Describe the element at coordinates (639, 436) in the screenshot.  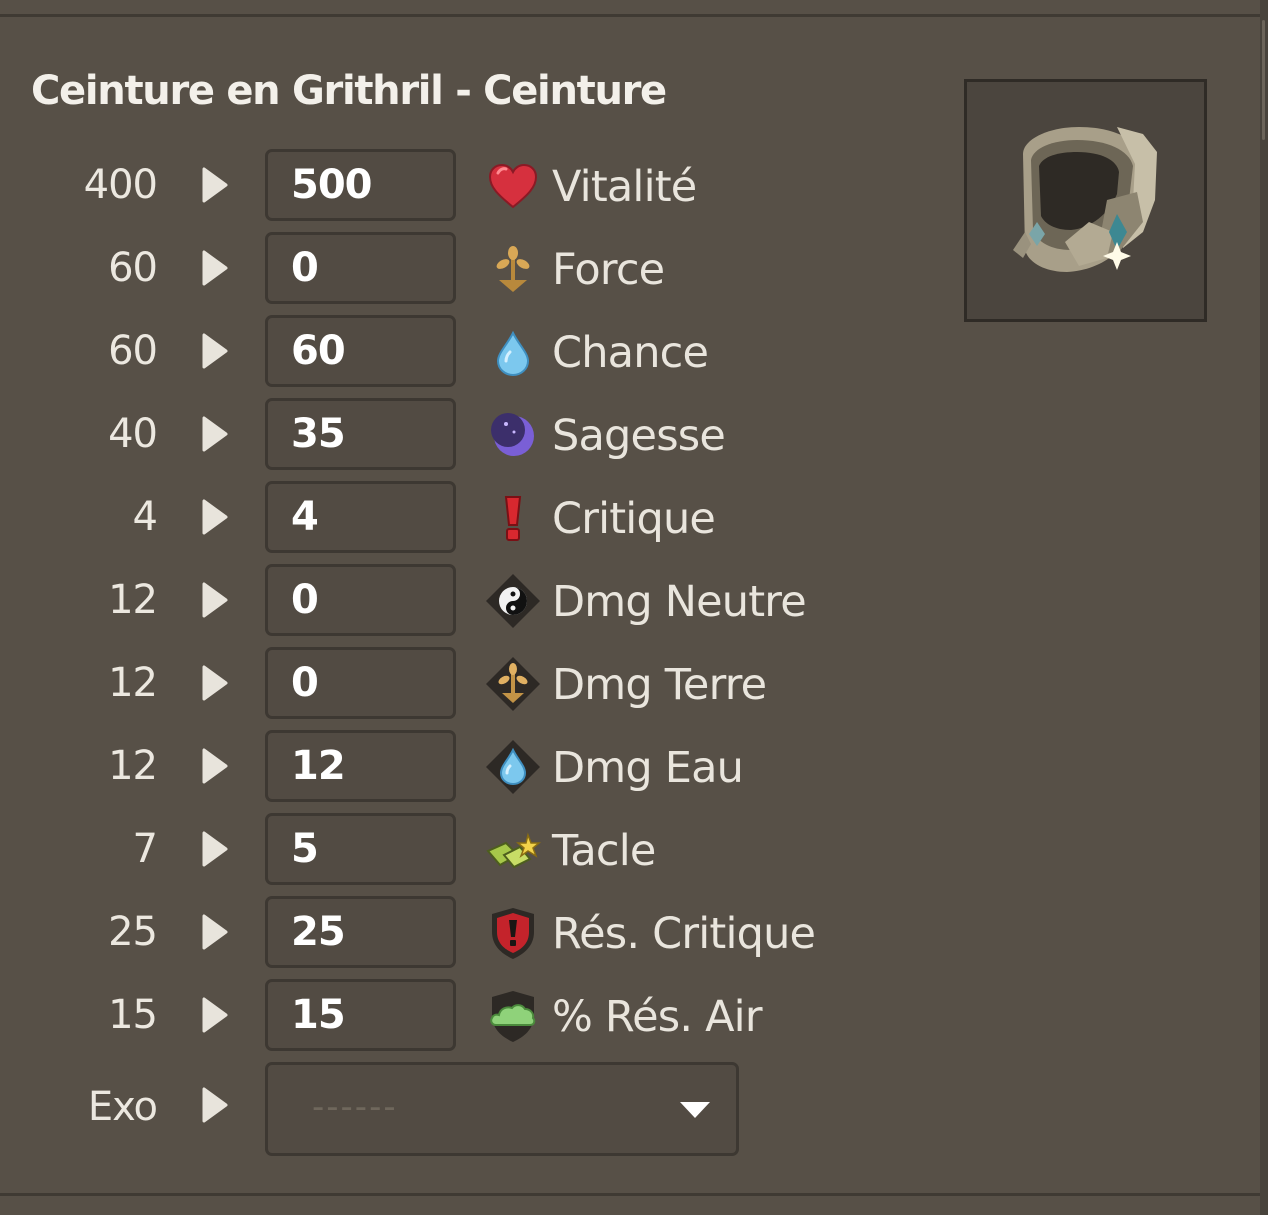
I see `stat-label: Sagesse` at that location.